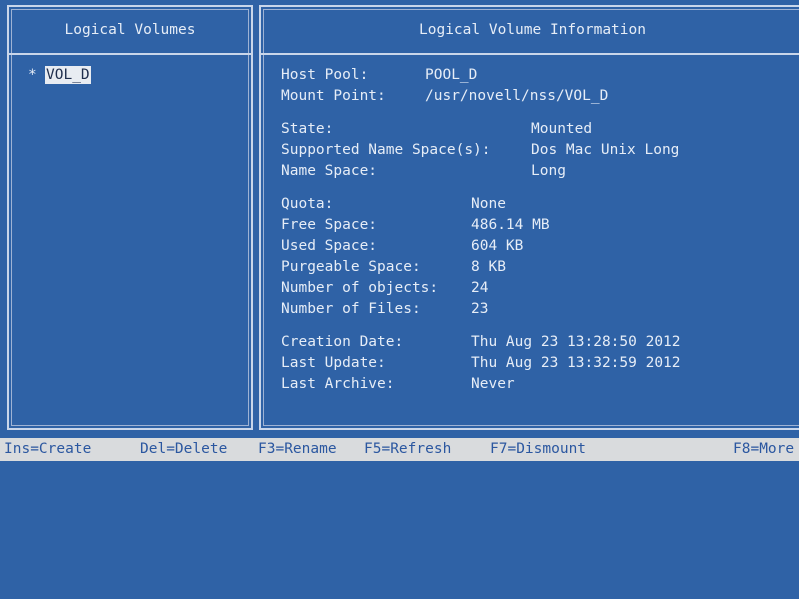 The image size is (799, 599). I want to click on supported-name-space-label: Supported Name Space(s):, so click(386, 150).